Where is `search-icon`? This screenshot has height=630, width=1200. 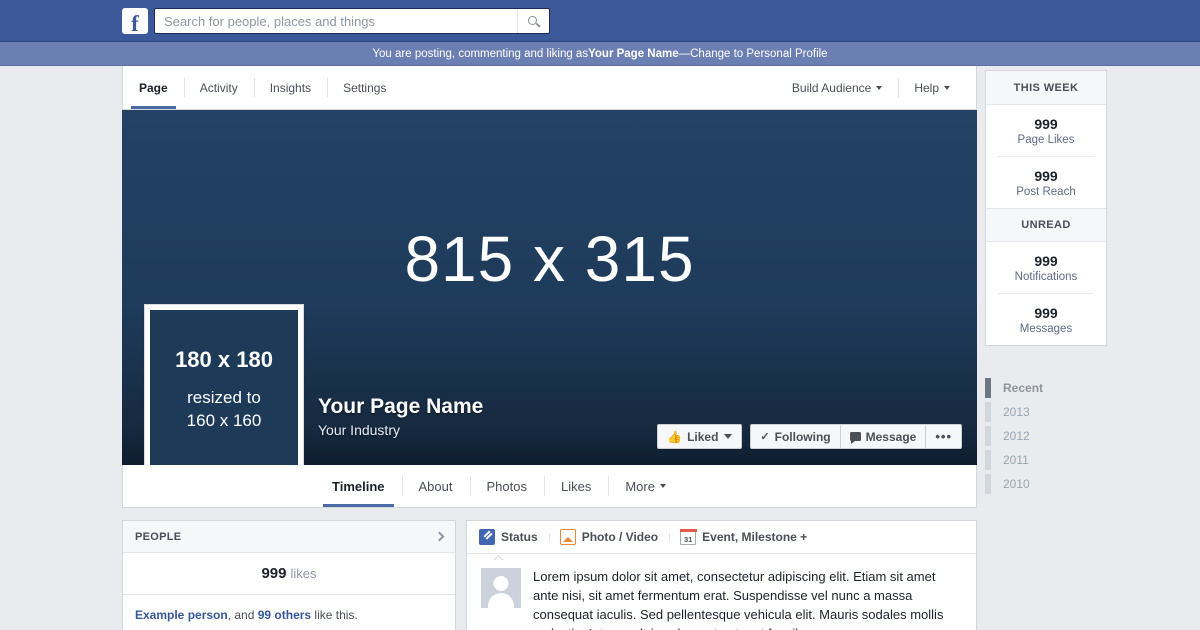
search-icon is located at coordinates (534, 21).